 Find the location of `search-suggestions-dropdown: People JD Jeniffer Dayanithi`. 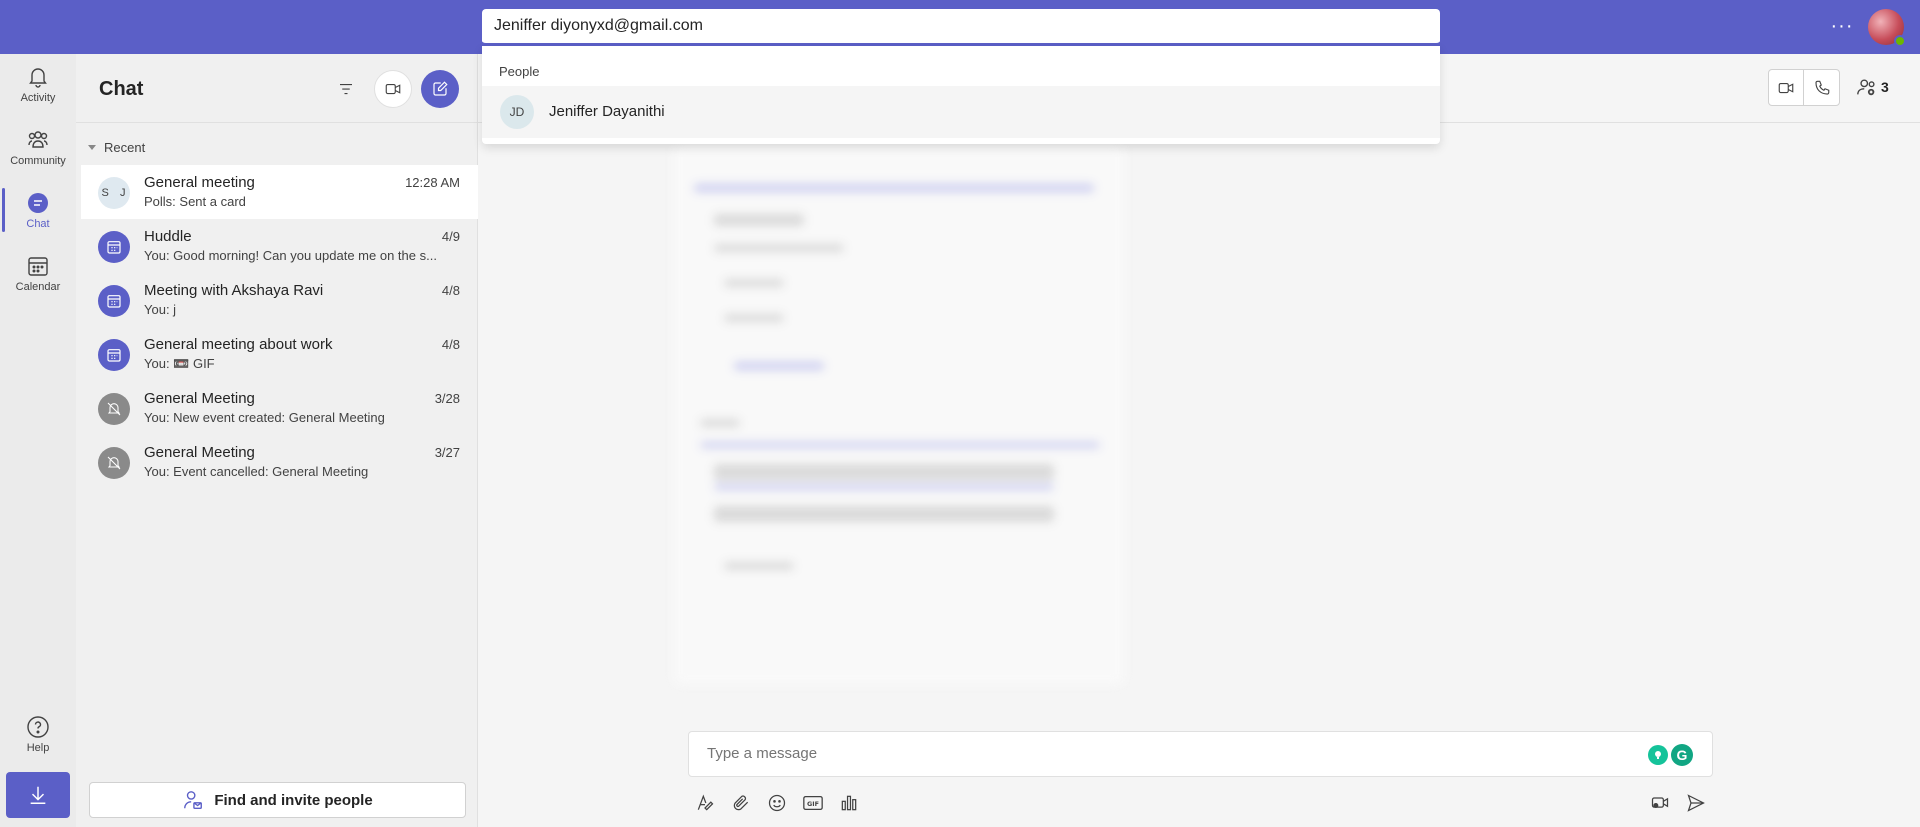

search-suggestions-dropdown: People JD Jeniffer Dayanithi is located at coordinates (961, 95).